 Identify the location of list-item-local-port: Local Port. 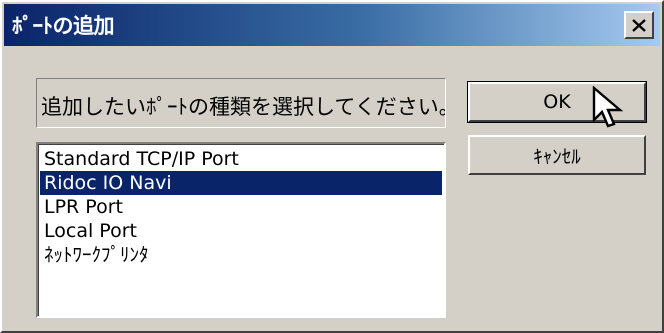
(241, 231).